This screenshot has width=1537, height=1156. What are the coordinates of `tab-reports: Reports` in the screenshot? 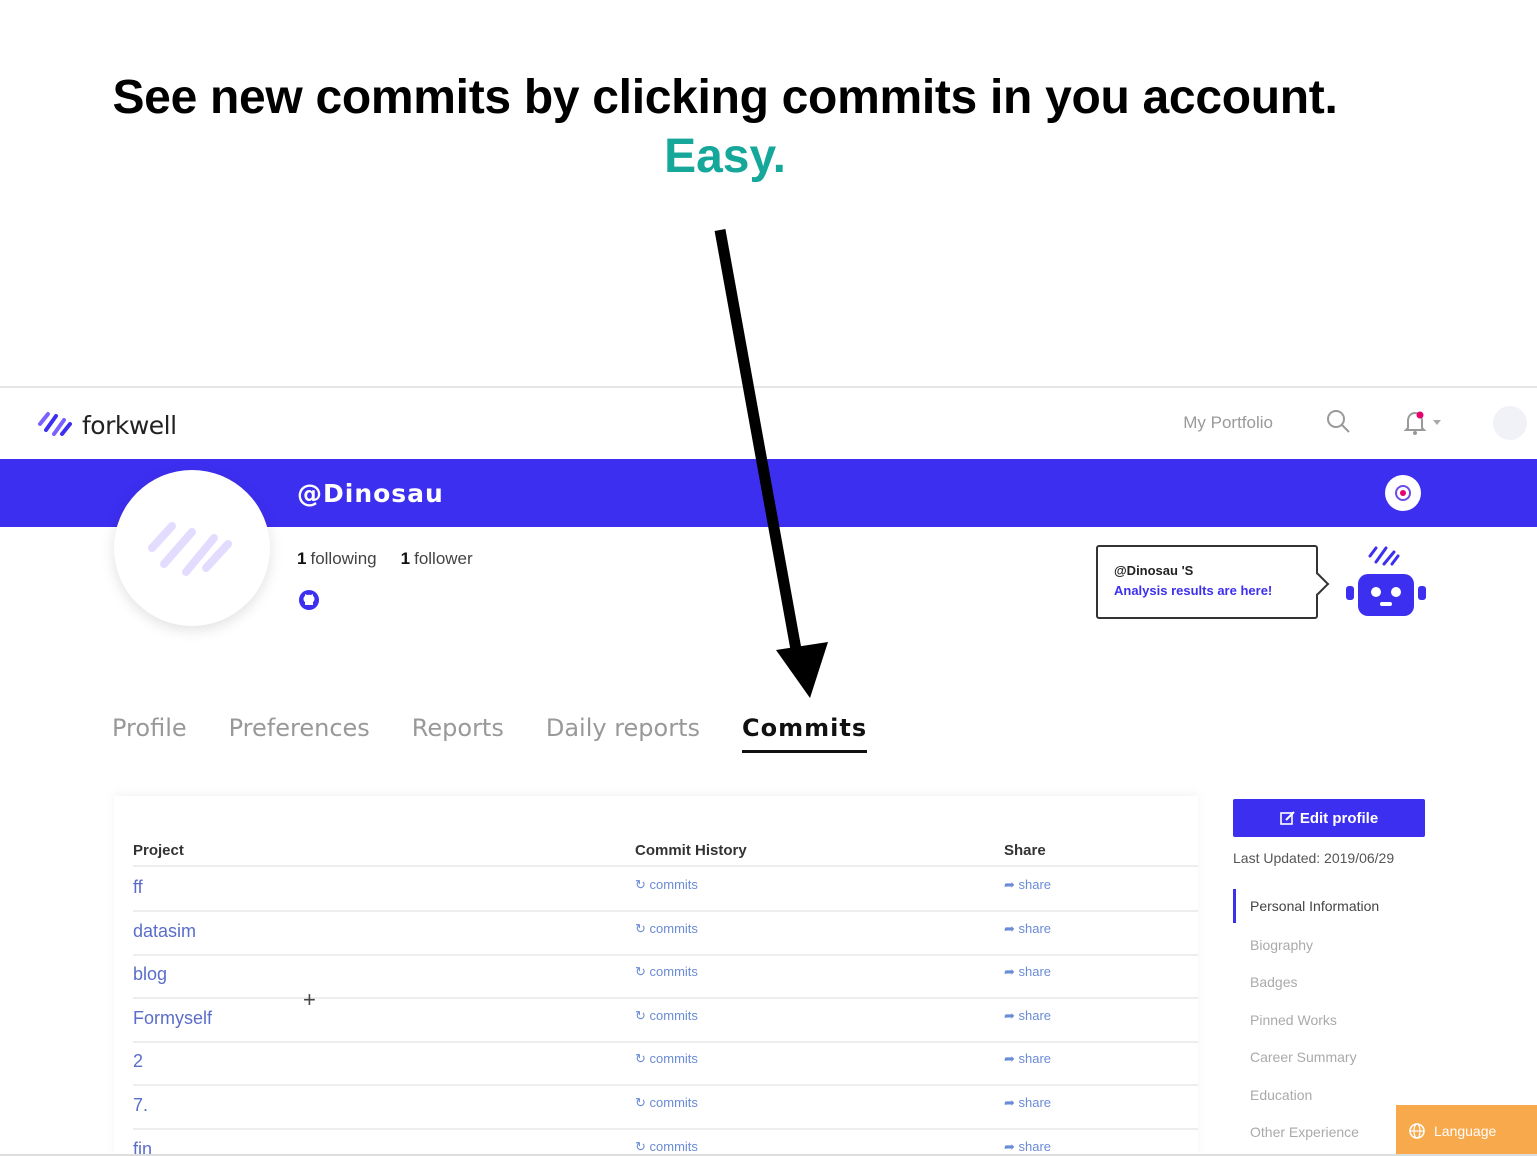 It's located at (458, 733).